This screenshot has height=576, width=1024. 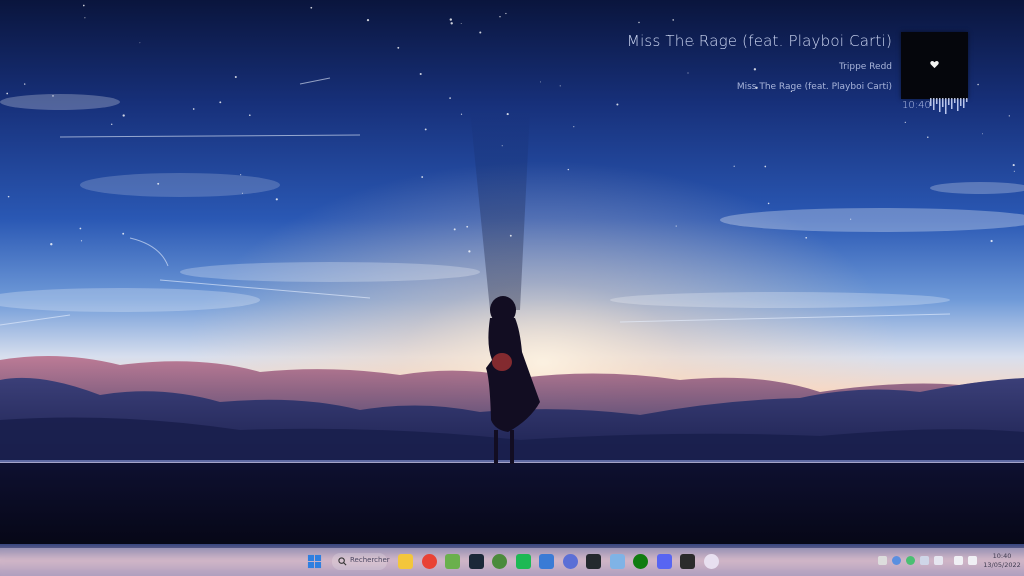 What do you see at coordinates (593, 561) in the screenshot?
I see `github-icon` at bounding box center [593, 561].